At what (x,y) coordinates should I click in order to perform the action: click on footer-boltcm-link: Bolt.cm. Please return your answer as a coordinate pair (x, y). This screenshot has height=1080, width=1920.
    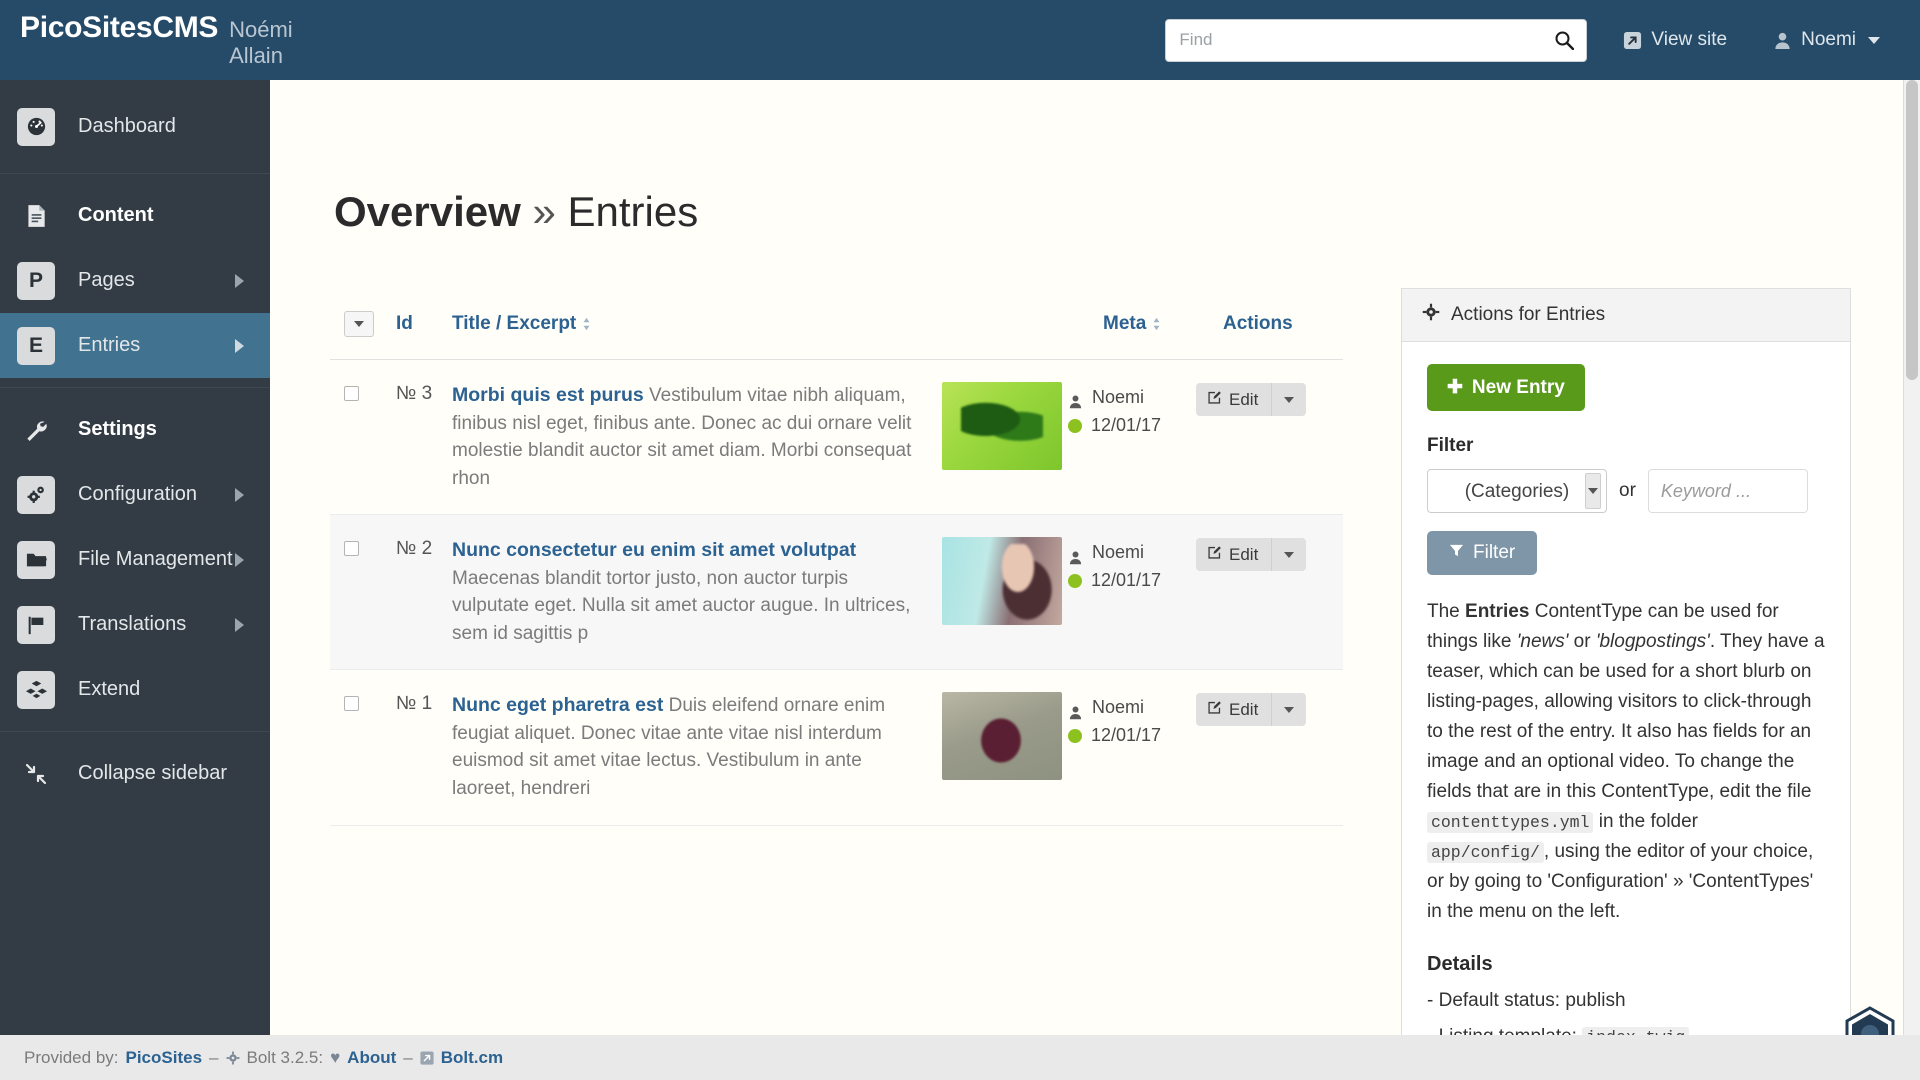
    Looking at the image, I should click on (472, 1058).